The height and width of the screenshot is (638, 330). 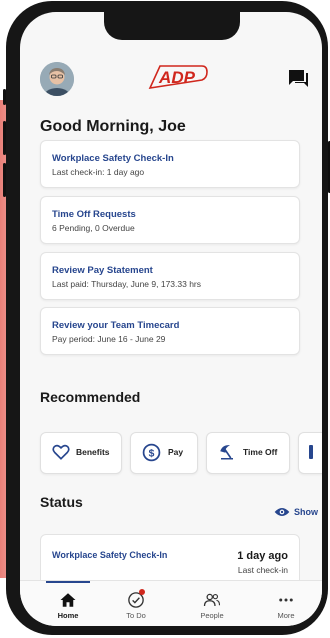 What do you see at coordinates (286, 603) in the screenshot?
I see `tab-more: More` at bounding box center [286, 603].